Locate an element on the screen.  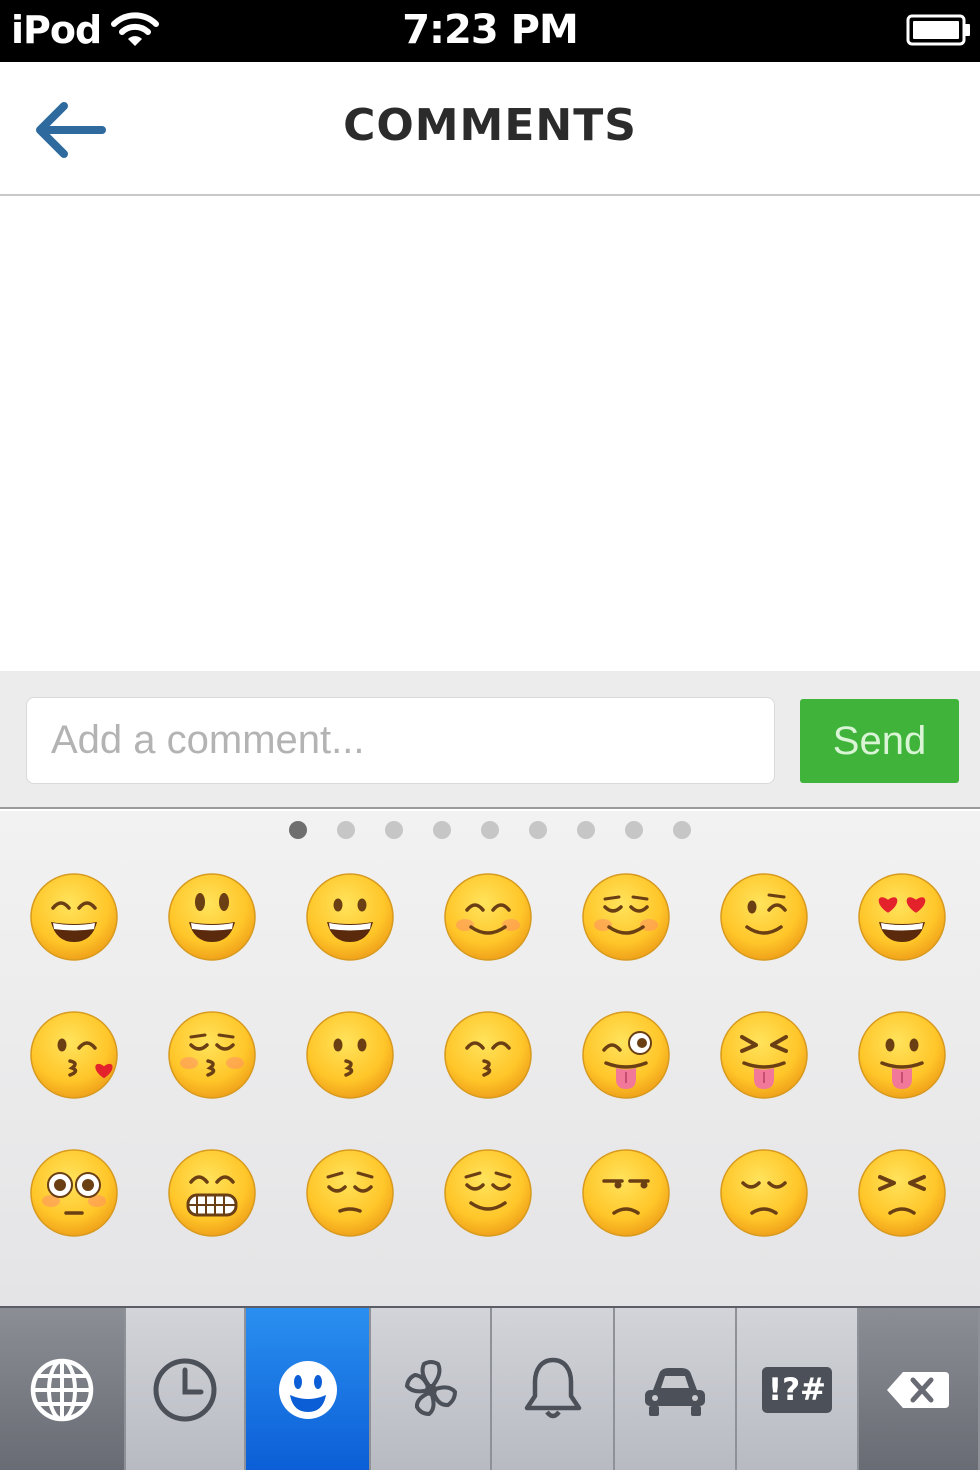
stuck-out-tongue-winking-eye-emoji-icon is located at coordinates (626, 1055).